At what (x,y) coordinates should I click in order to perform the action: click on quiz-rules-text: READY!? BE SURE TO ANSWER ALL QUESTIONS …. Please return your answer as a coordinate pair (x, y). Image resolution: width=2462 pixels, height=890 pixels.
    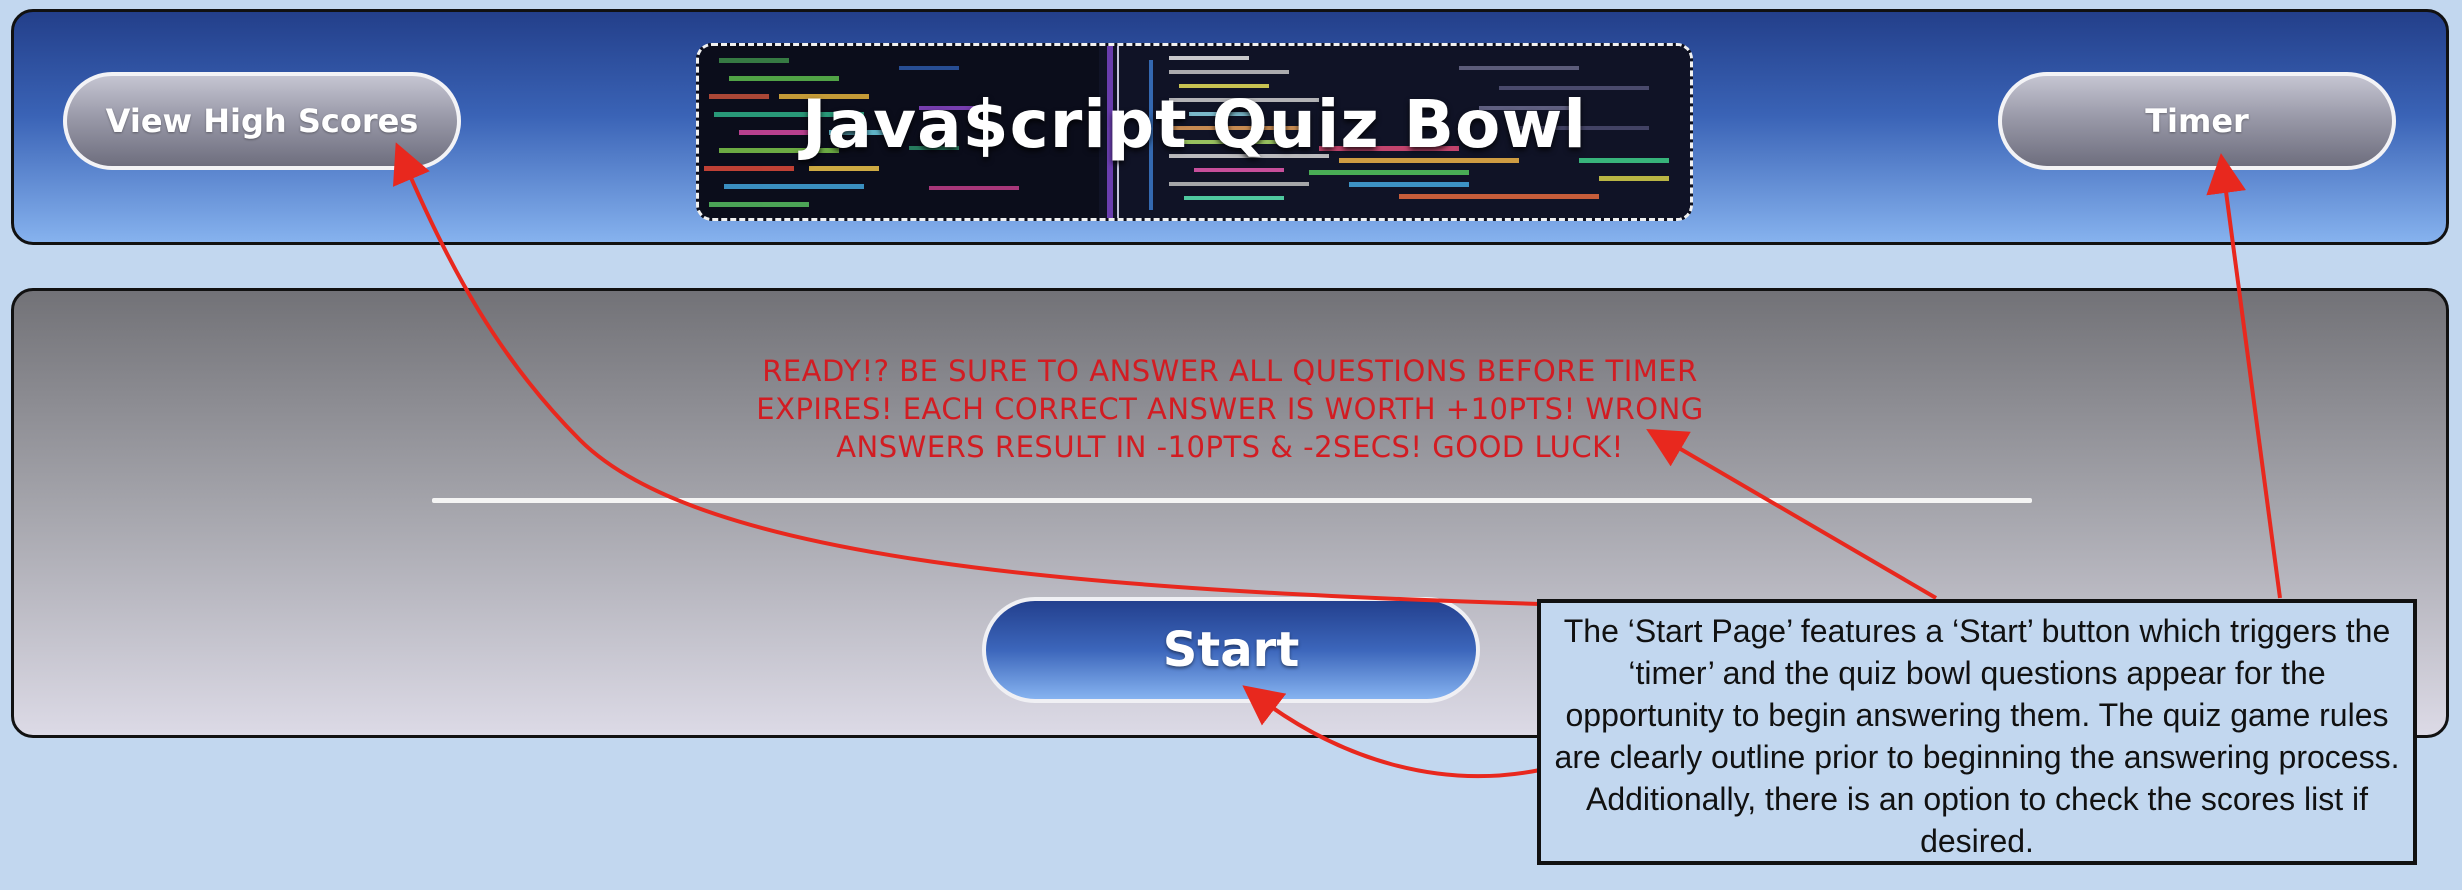
    Looking at the image, I should click on (1230, 409).